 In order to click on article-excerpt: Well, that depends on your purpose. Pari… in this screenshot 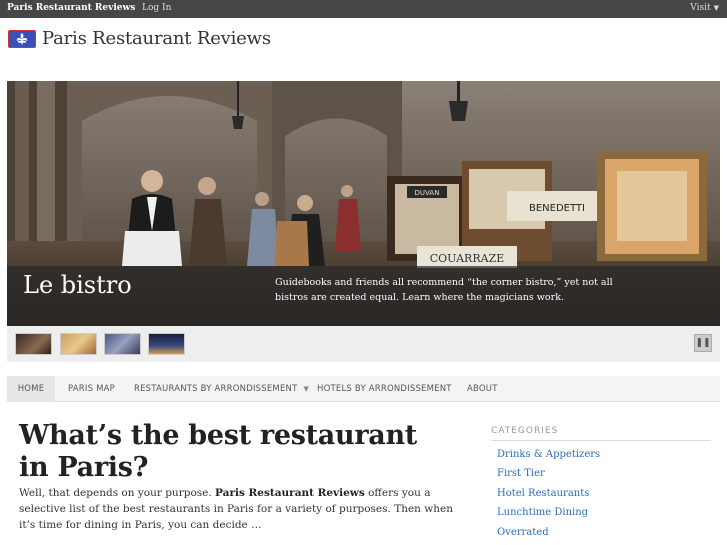, I will do `click(239, 509)`.